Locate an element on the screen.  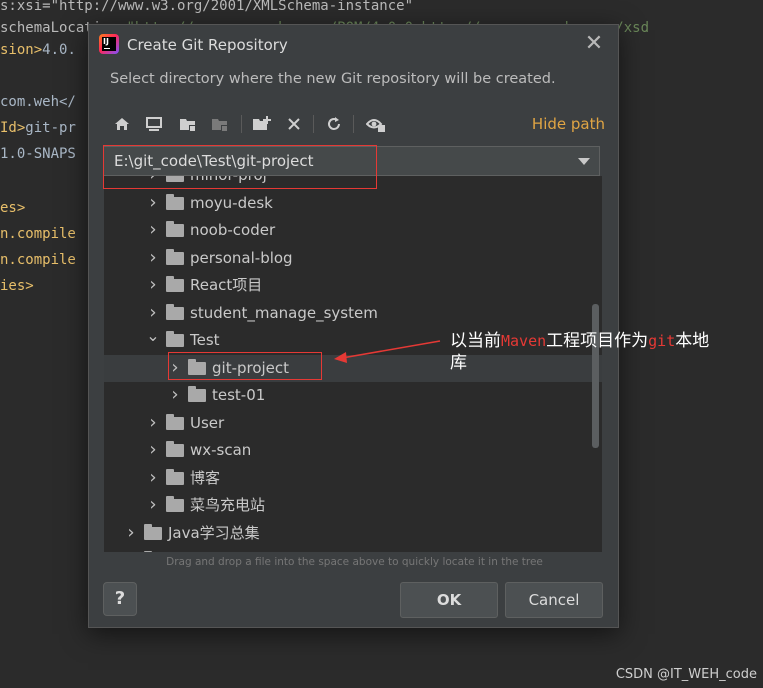
tree-item-label: React项目 is located at coordinates (226, 285).